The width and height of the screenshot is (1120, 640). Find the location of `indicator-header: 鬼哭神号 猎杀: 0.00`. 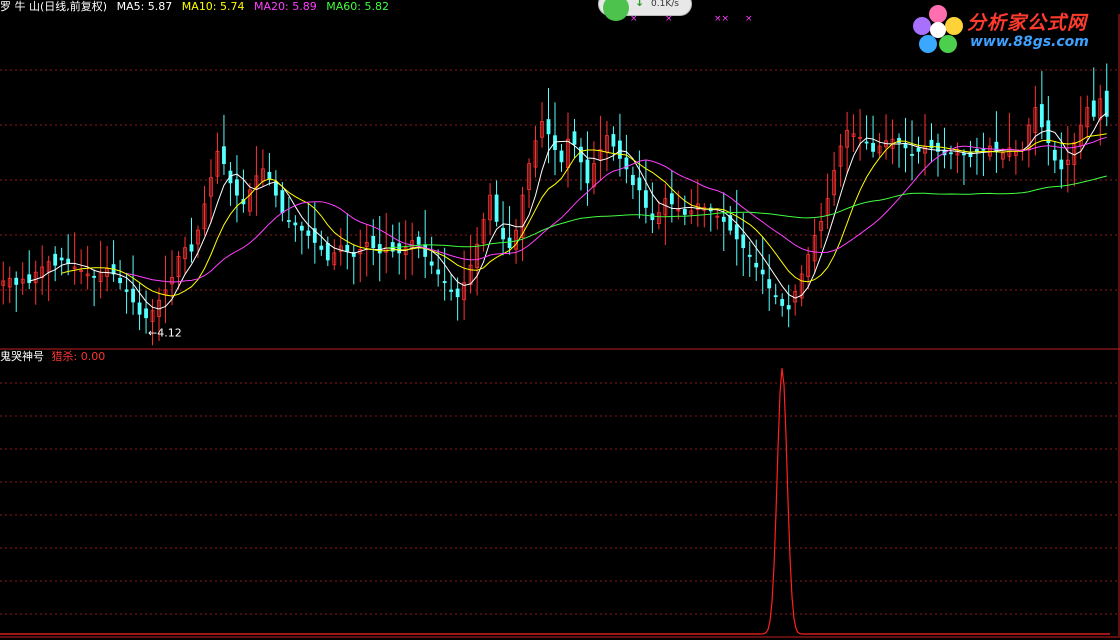

indicator-header: 鬼哭神号 猎杀: 0.00 is located at coordinates (52, 357).